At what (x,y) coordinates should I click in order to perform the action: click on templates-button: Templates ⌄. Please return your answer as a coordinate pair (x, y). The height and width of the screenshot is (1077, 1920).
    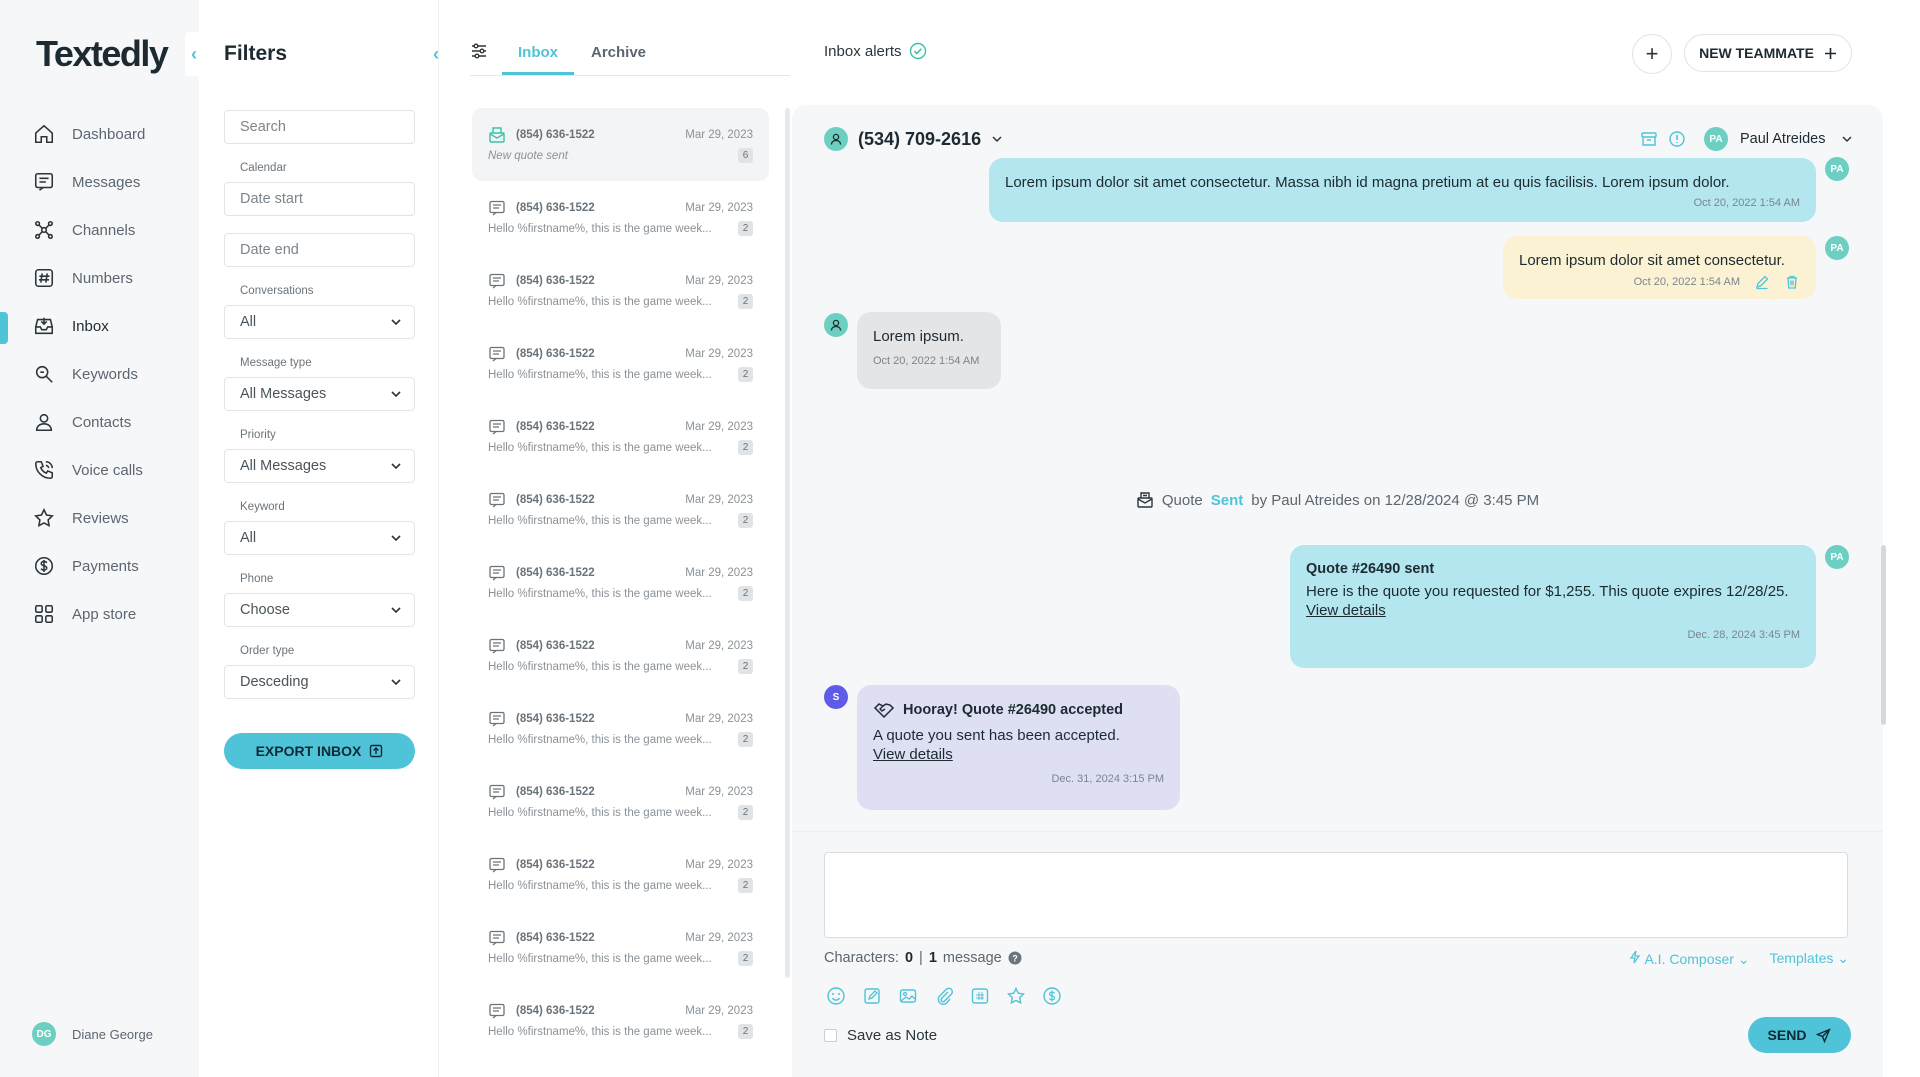
    Looking at the image, I should click on (1809, 959).